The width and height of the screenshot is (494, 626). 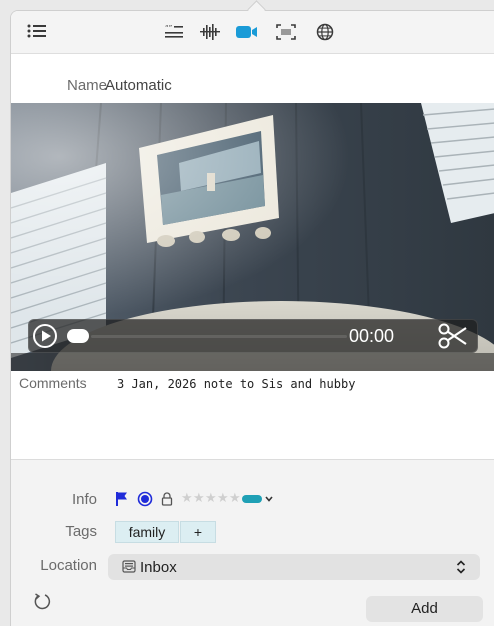 I want to click on info-controls: ★ ★ ★ ★ ★, so click(x=215, y=500).